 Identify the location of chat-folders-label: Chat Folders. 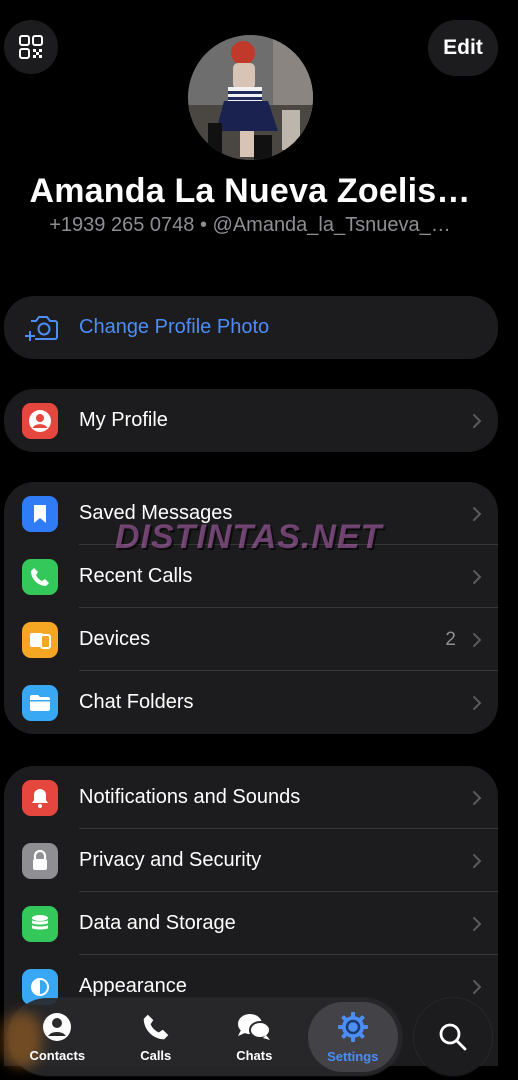
(136, 702).